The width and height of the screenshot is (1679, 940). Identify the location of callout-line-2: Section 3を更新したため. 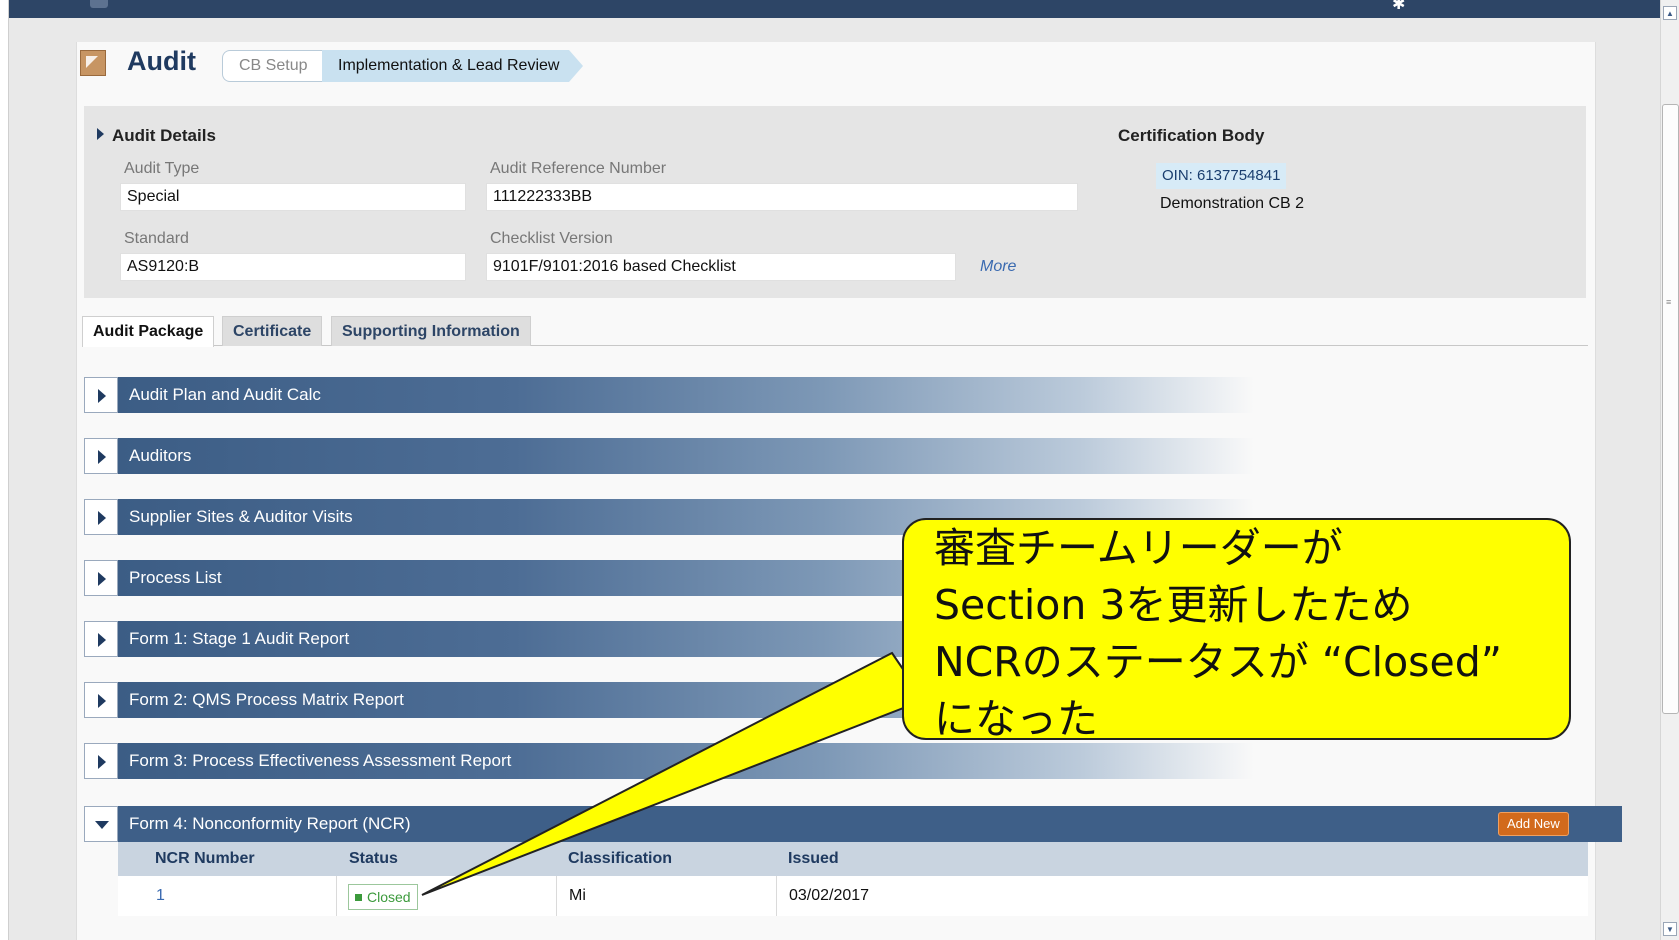
(1173, 605).